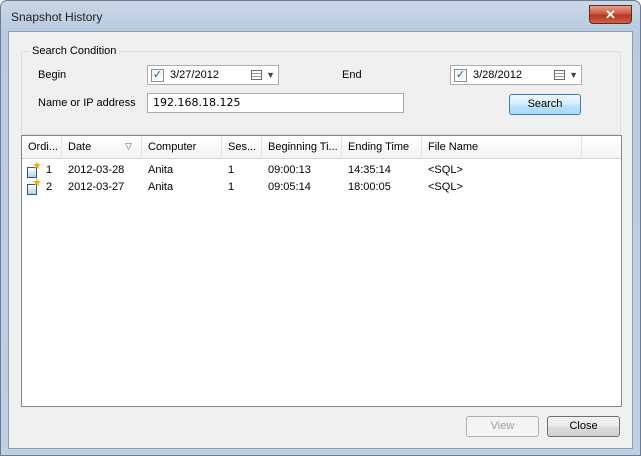  Describe the element at coordinates (382, 147) in the screenshot. I see `column-header-ending-time: Ending Time` at that location.